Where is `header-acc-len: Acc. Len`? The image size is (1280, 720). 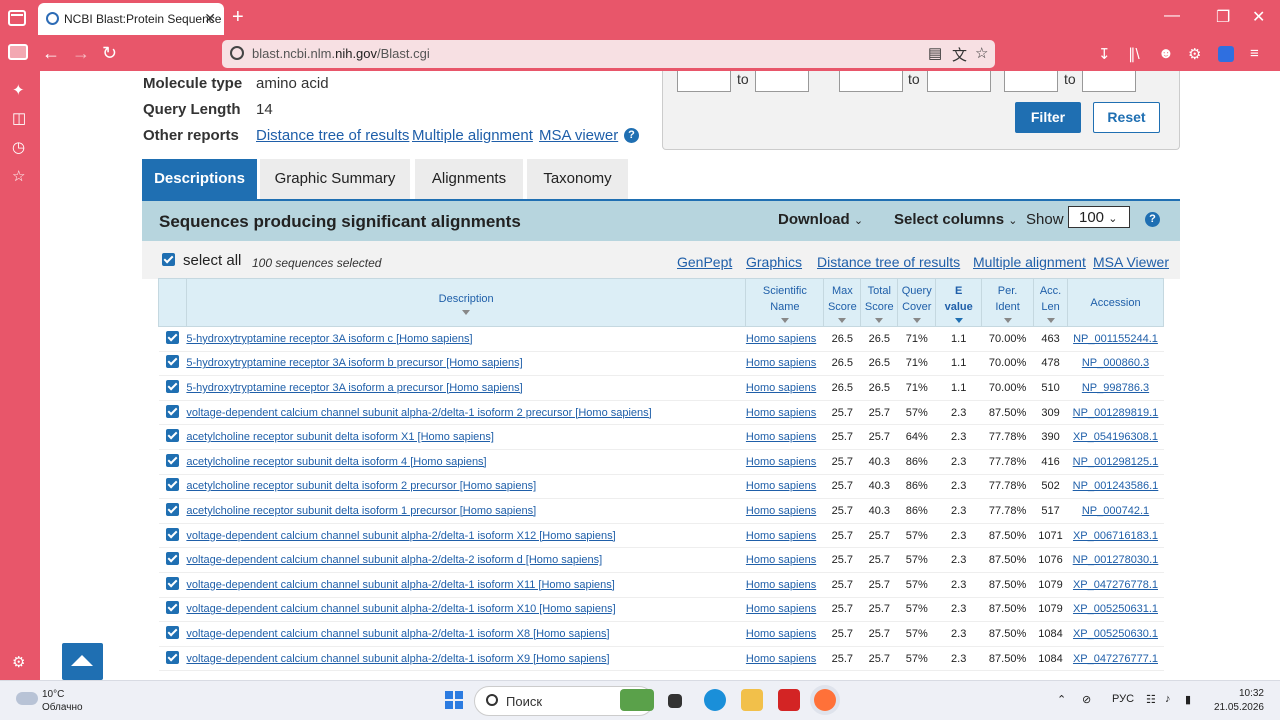 header-acc-len: Acc. Len is located at coordinates (1050, 302).